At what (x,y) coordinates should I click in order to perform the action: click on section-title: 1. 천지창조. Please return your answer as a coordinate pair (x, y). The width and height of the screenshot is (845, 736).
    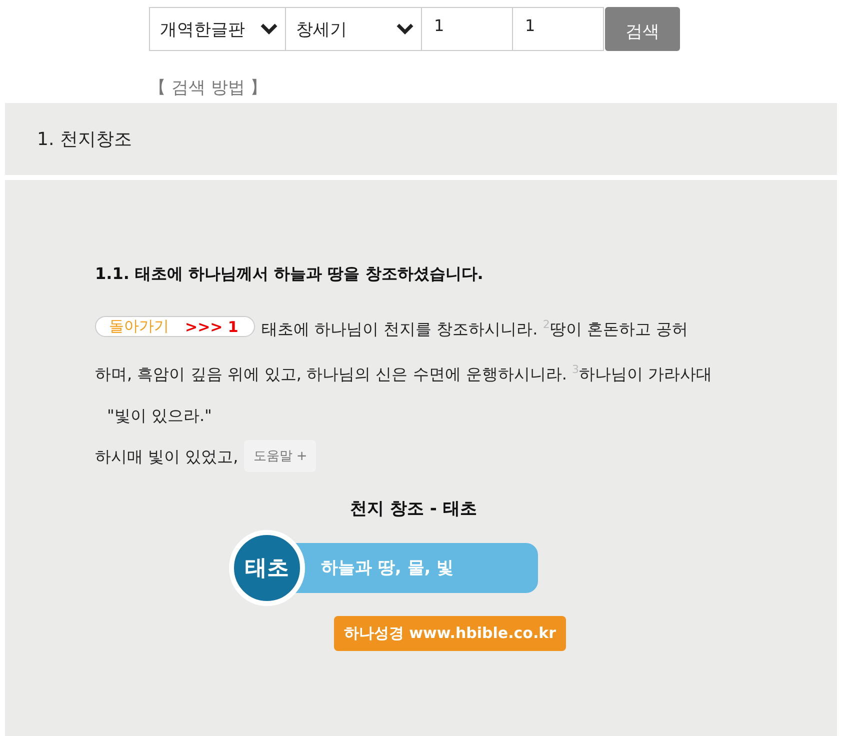
    Looking at the image, I should click on (84, 140).